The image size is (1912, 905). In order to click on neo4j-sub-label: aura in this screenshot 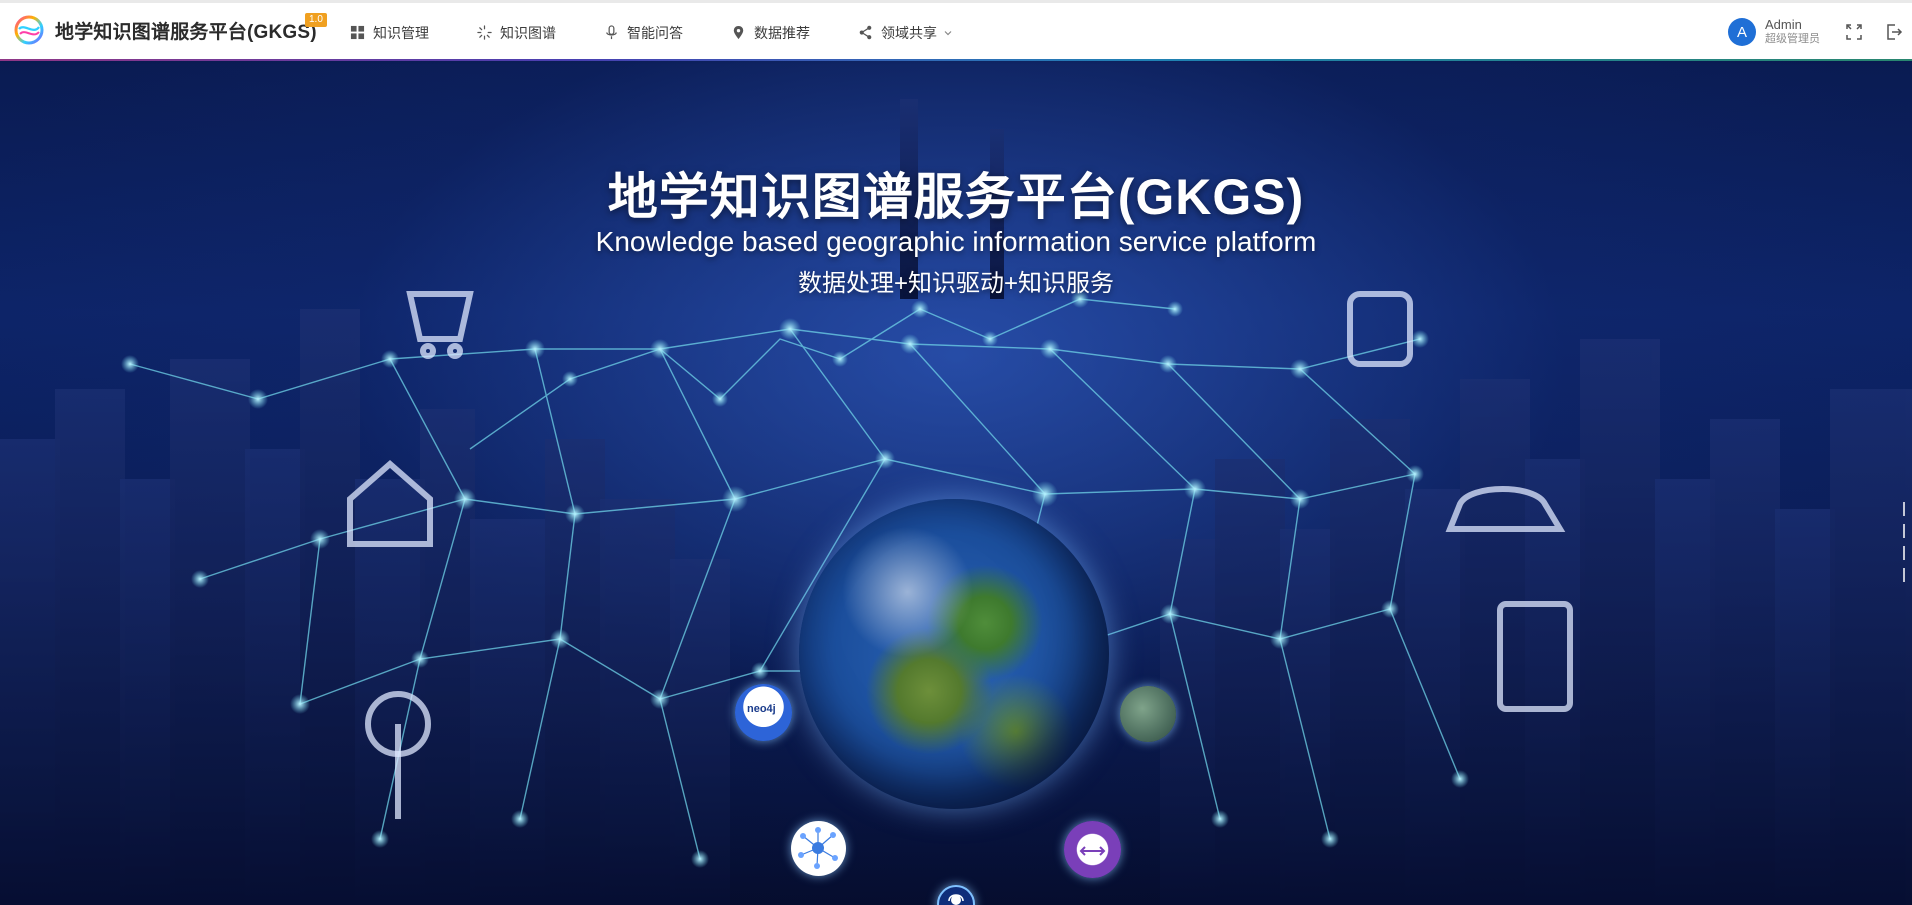, I will do `click(762, 720)`.